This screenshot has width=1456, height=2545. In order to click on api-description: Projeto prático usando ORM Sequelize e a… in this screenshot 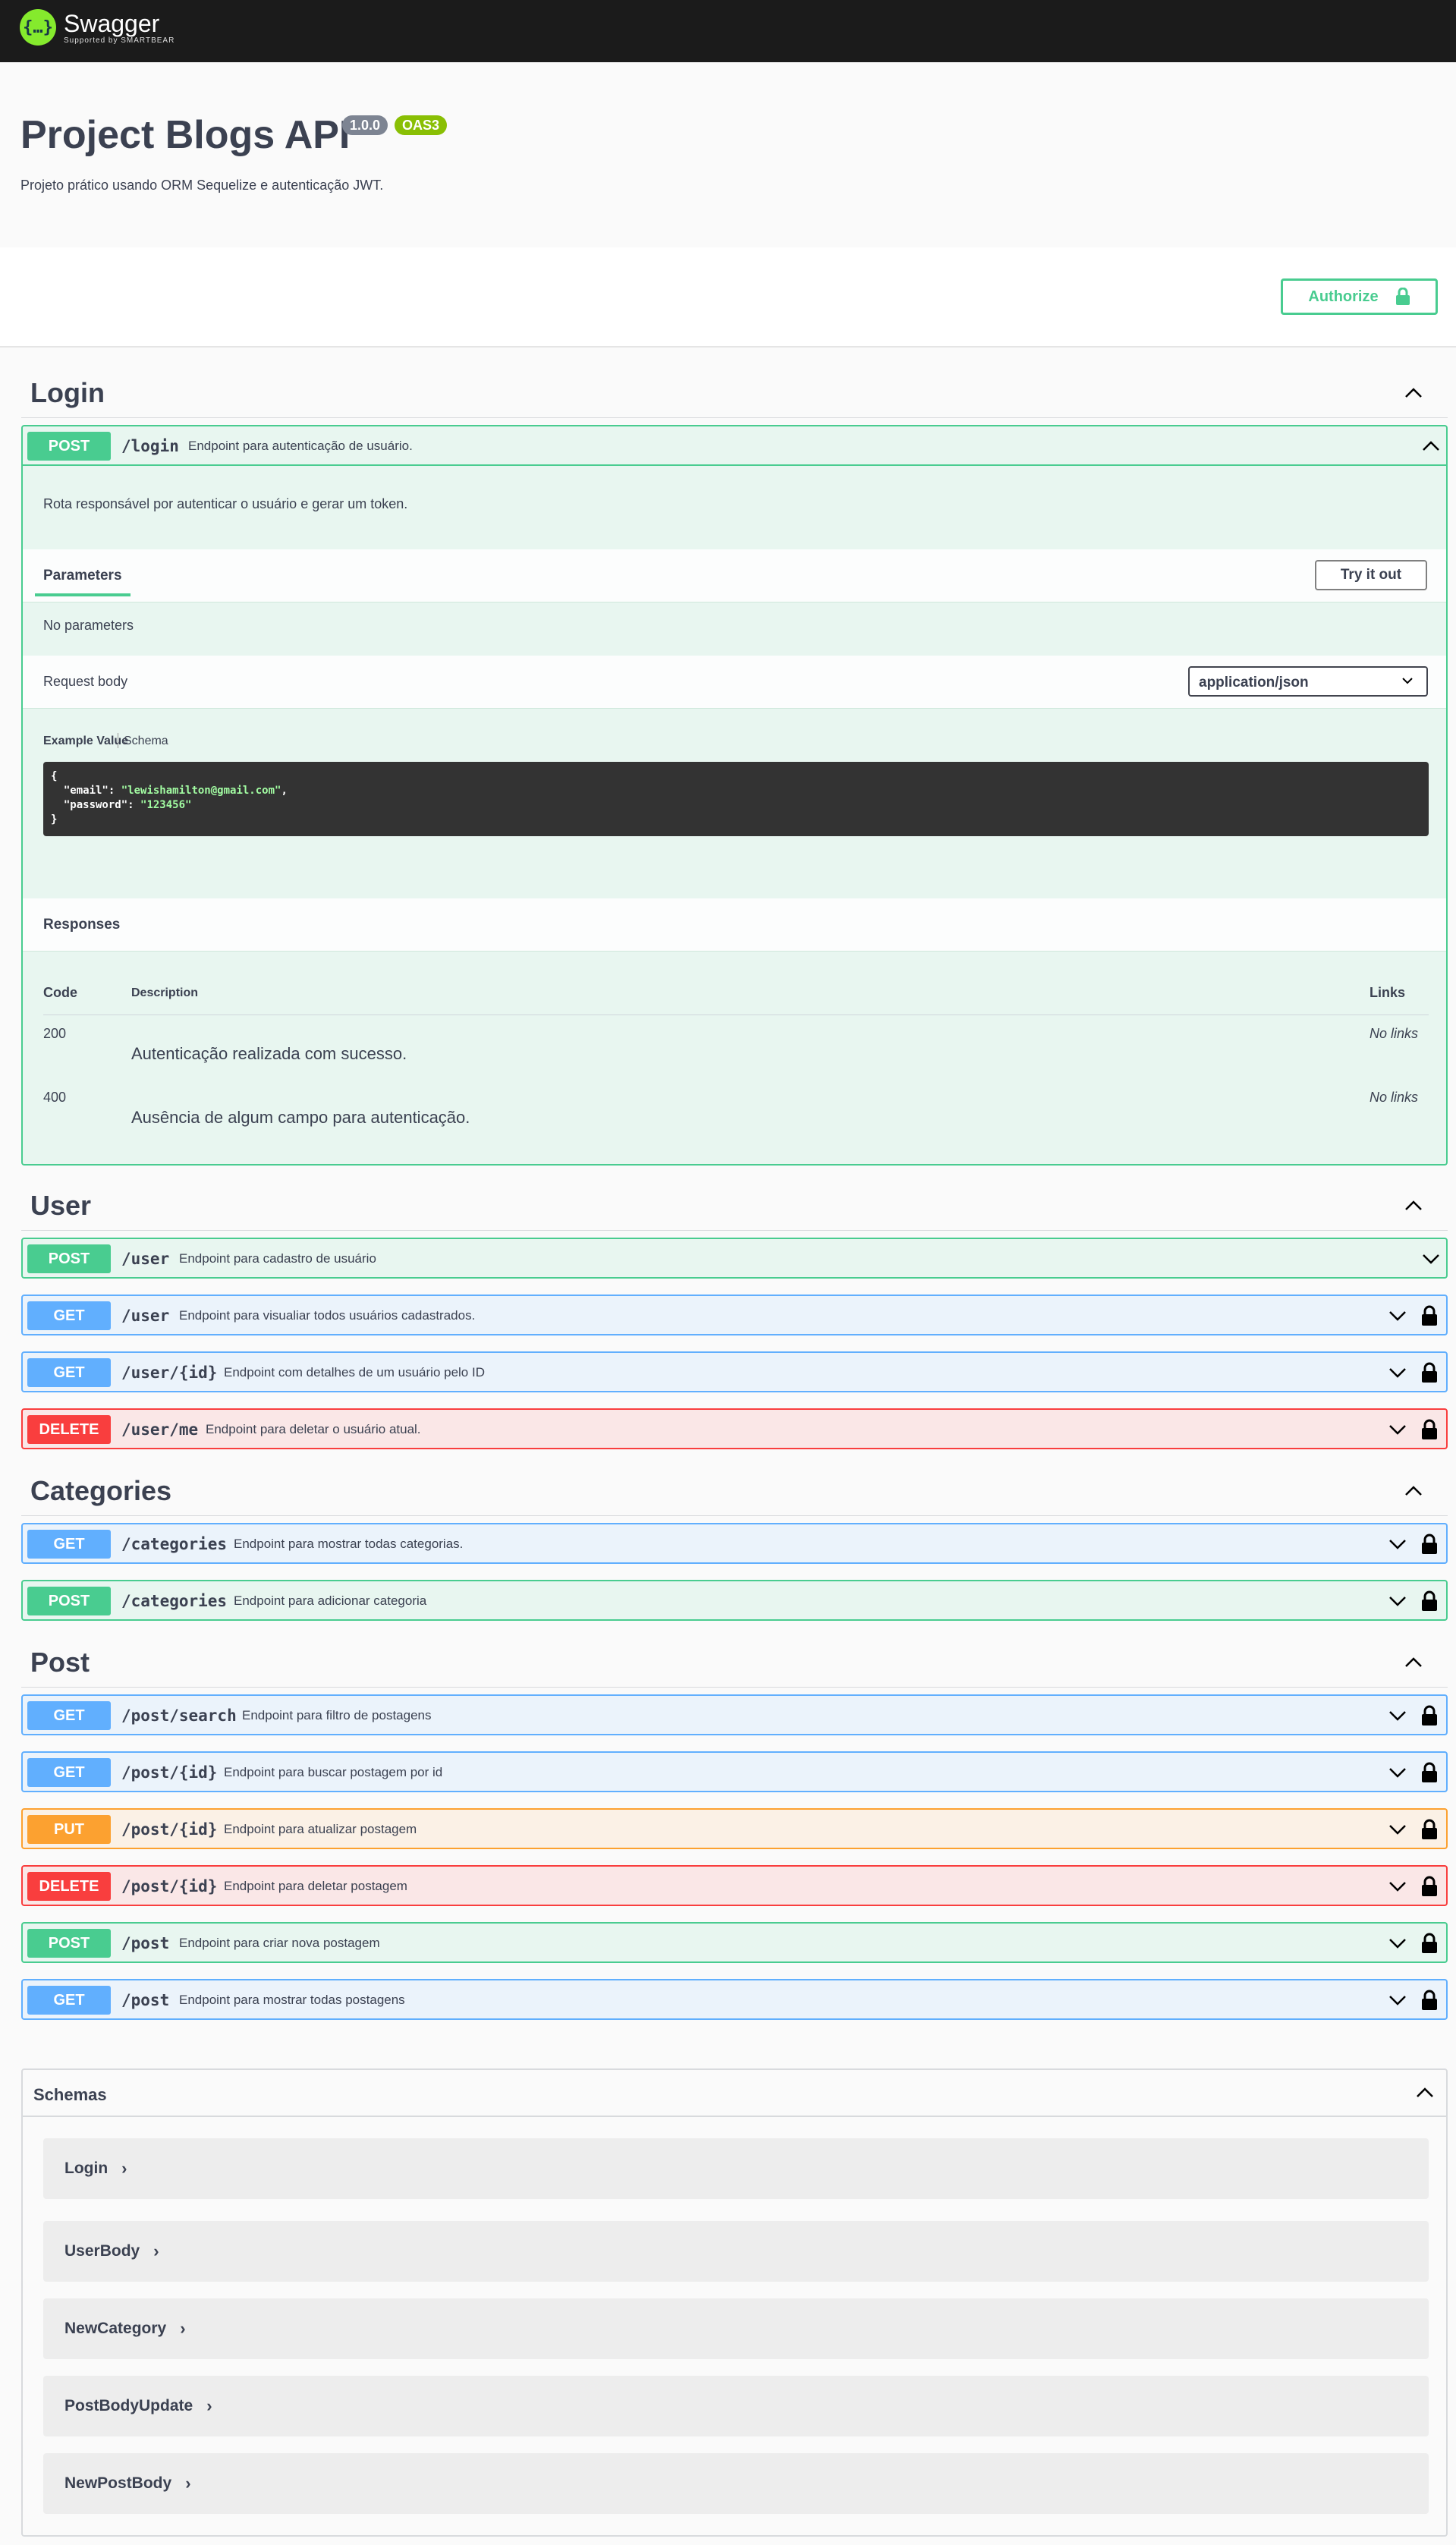, I will do `click(202, 185)`.